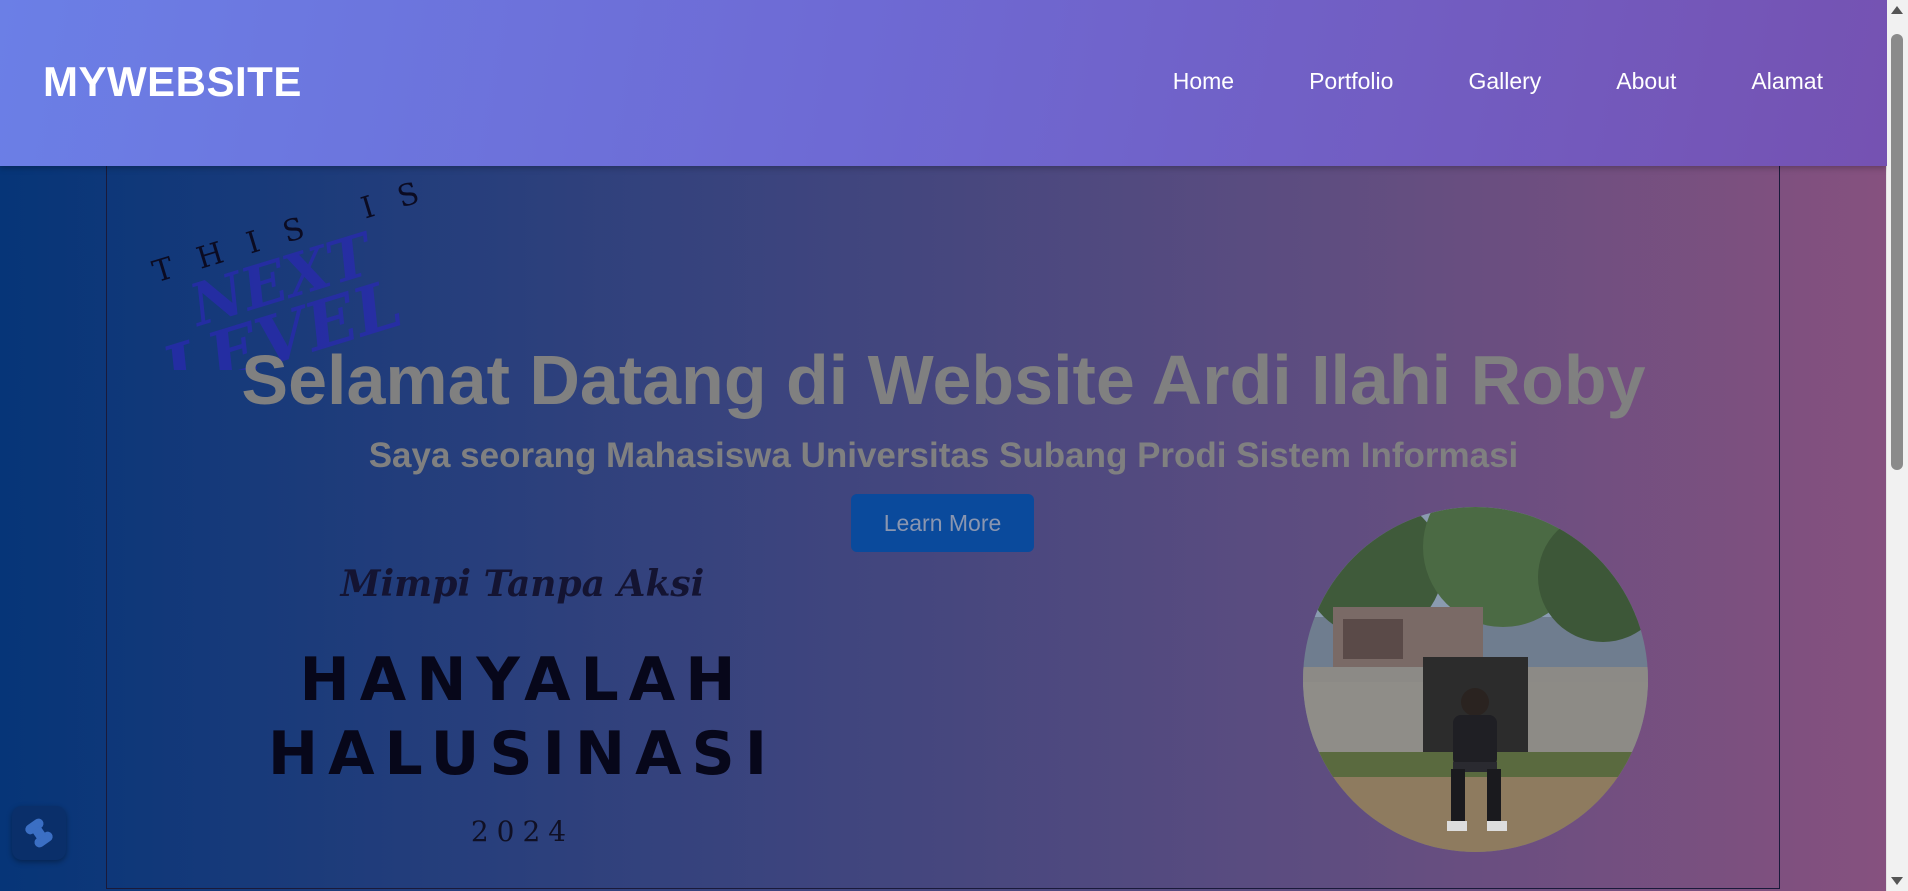  Describe the element at coordinates (1897, 10) in the screenshot. I see `scroll-up-arrow-icon` at that location.